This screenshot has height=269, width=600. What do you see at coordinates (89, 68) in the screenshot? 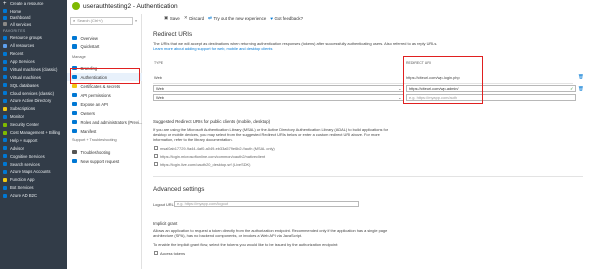
I see `menu-item-label: Branding` at bounding box center [89, 68].